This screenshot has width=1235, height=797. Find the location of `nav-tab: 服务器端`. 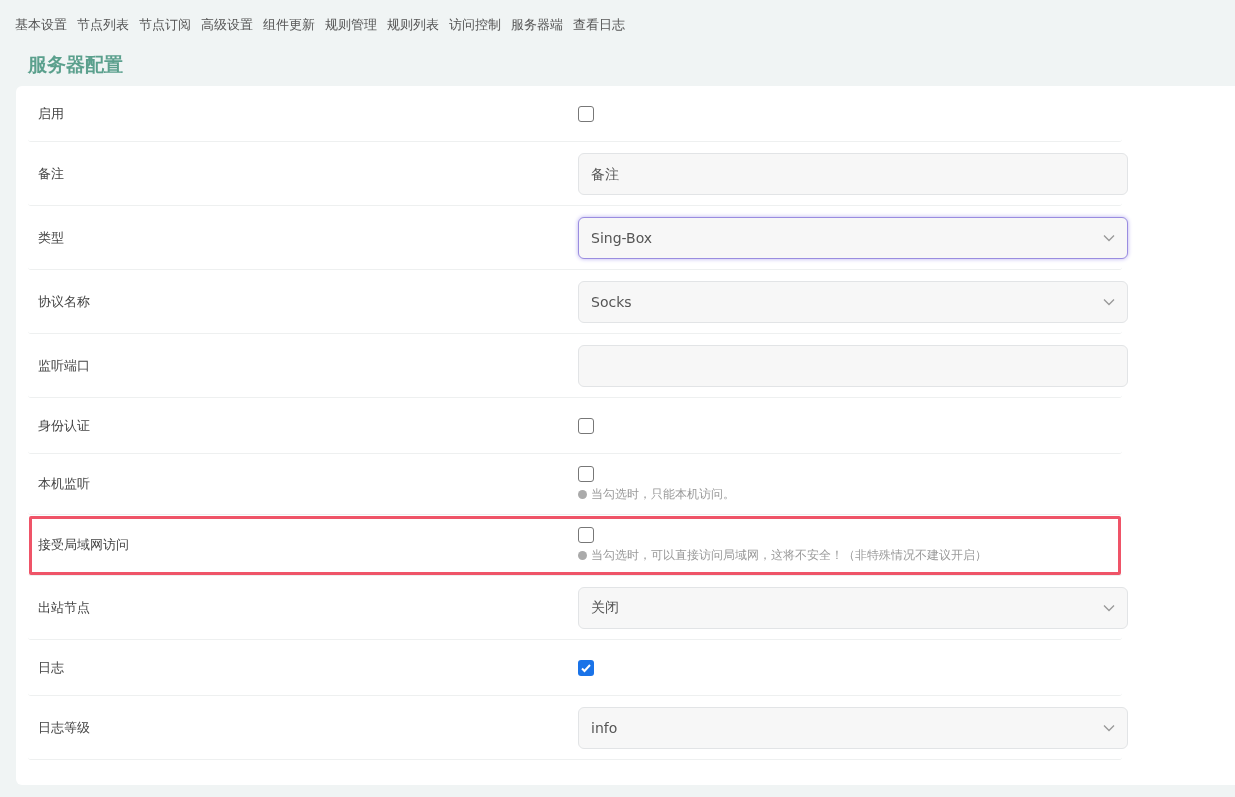

nav-tab: 服务器端 is located at coordinates (537, 25).